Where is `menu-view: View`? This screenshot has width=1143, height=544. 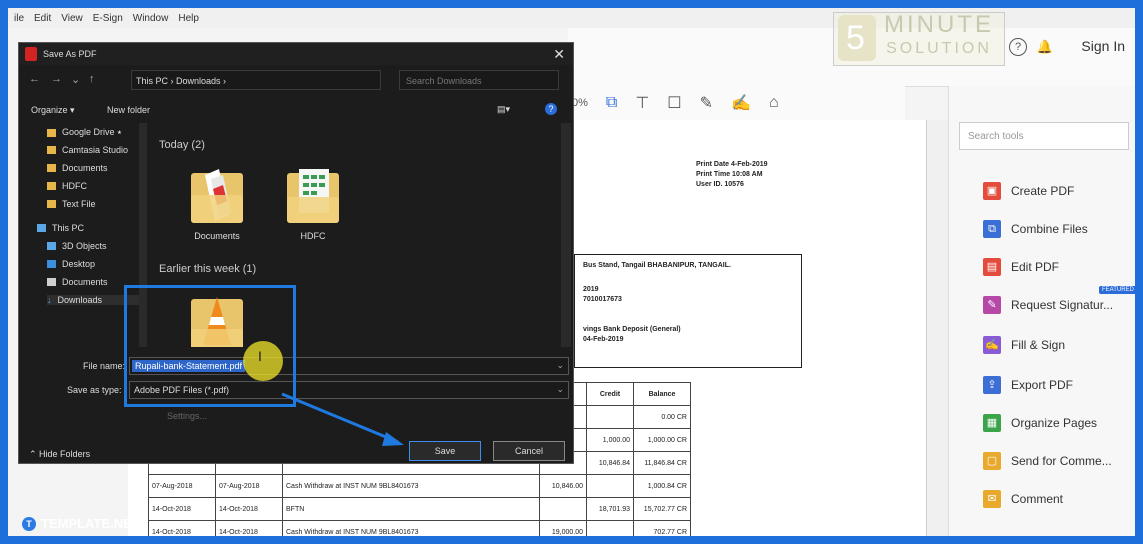
menu-view: View is located at coordinates (72, 18).